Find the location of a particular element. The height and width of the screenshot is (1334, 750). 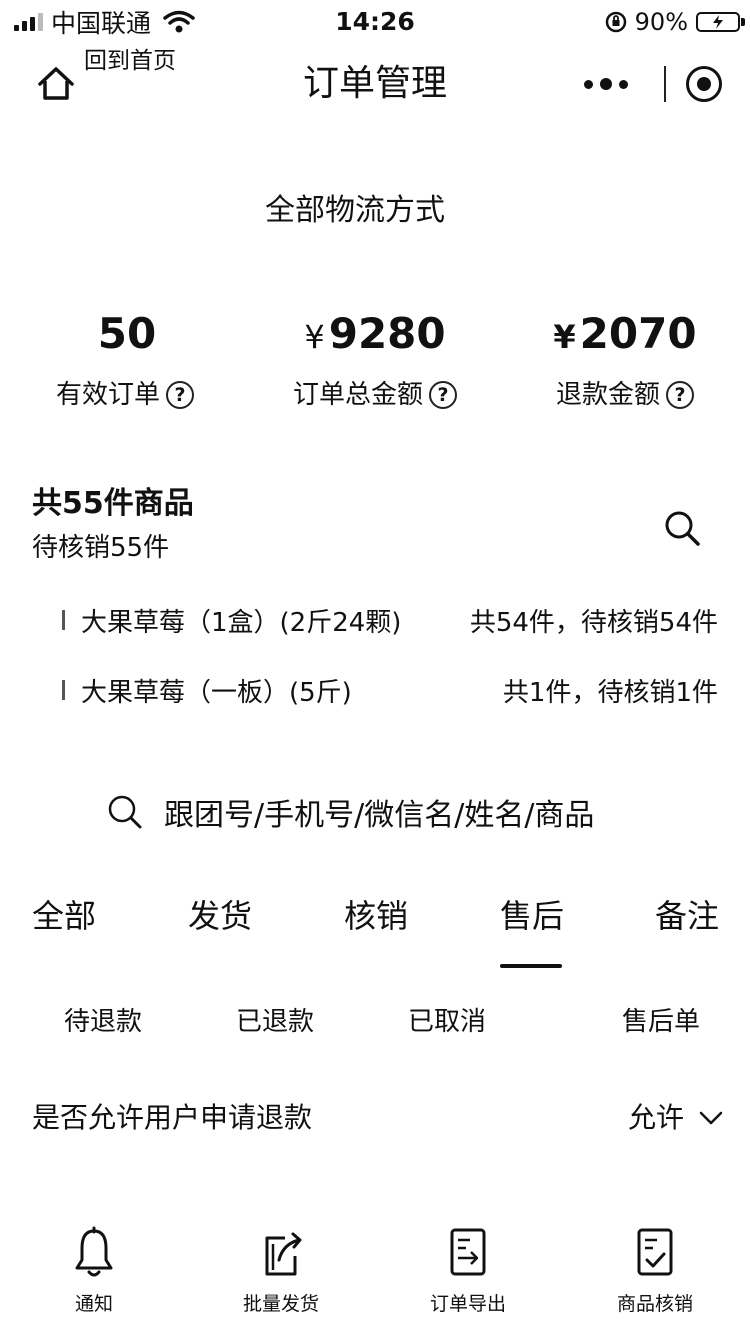

order-search-input: 跟团号/手机号/微信名/姓名/商品 is located at coordinates (350, 812).